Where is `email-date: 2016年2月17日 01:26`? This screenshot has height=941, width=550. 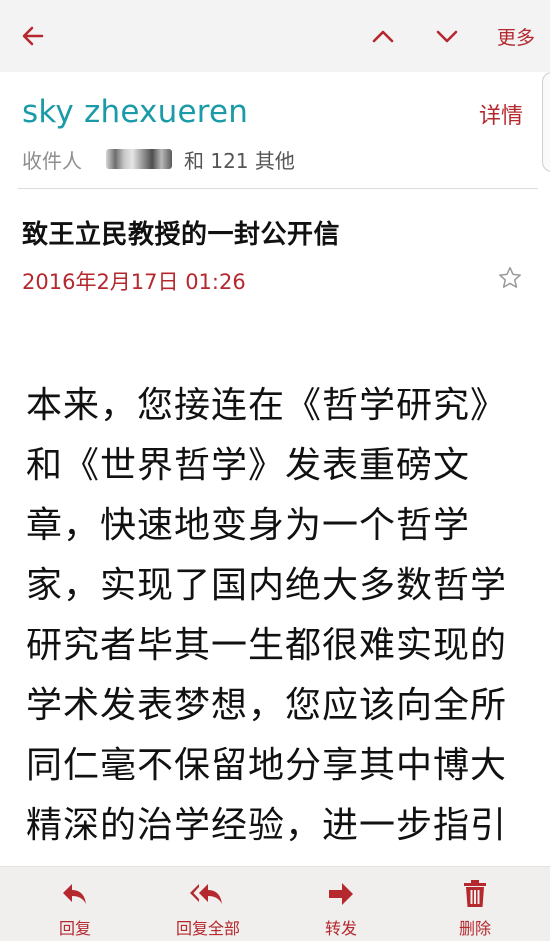 email-date: 2016年2月17日 01:26 is located at coordinates (134, 282).